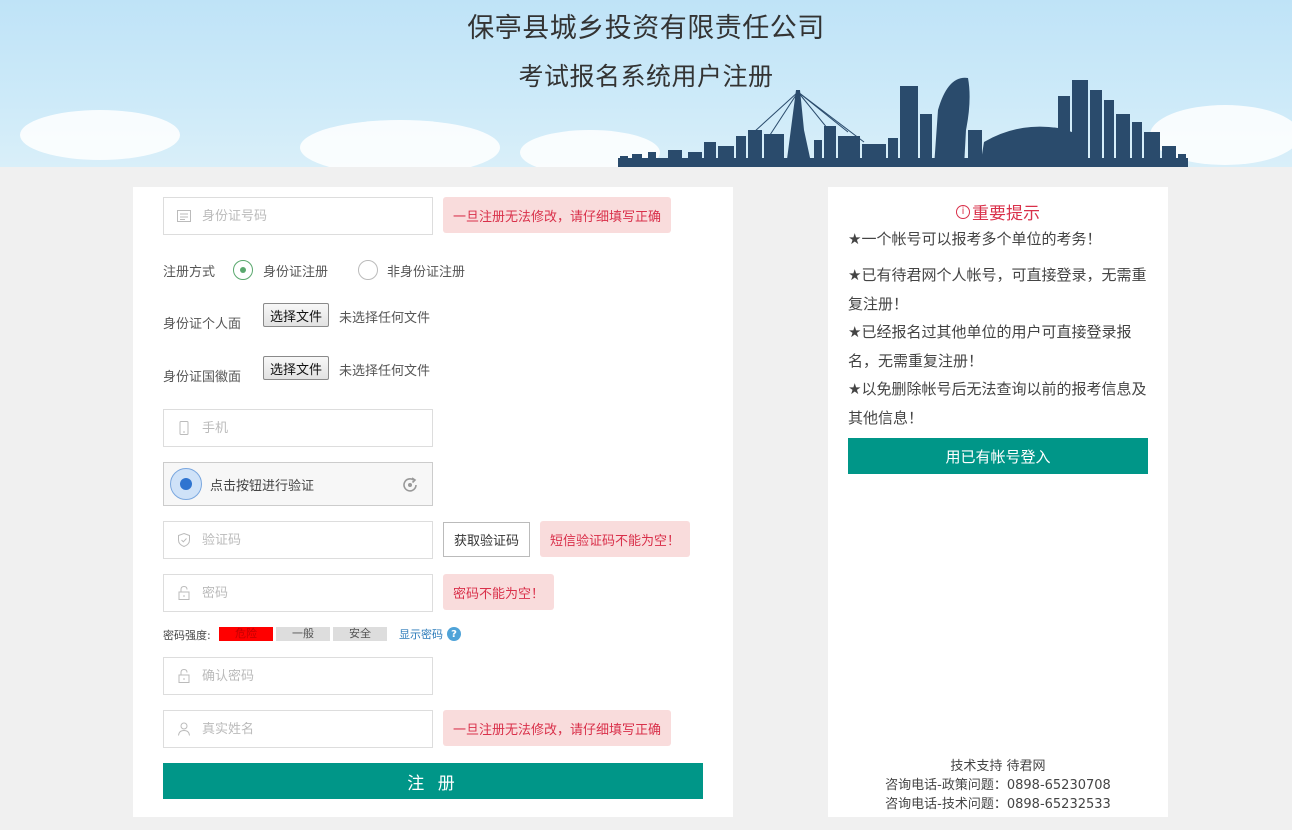  What do you see at coordinates (975, 239) in the screenshot?
I see `notice-item: ★一个帐号可以报考多个单位的考务！` at bounding box center [975, 239].